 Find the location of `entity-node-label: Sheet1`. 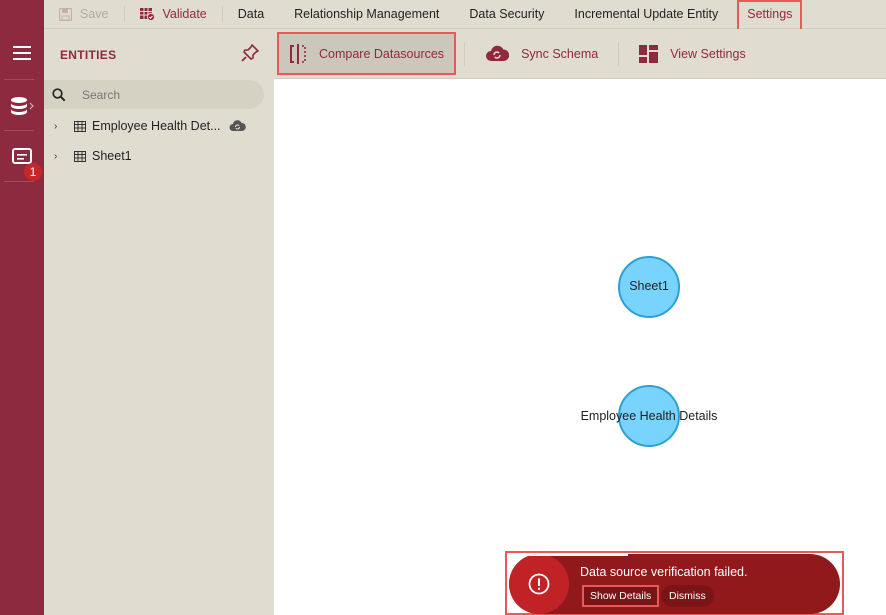

entity-node-label: Sheet1 is located at coordinates (649, 286).